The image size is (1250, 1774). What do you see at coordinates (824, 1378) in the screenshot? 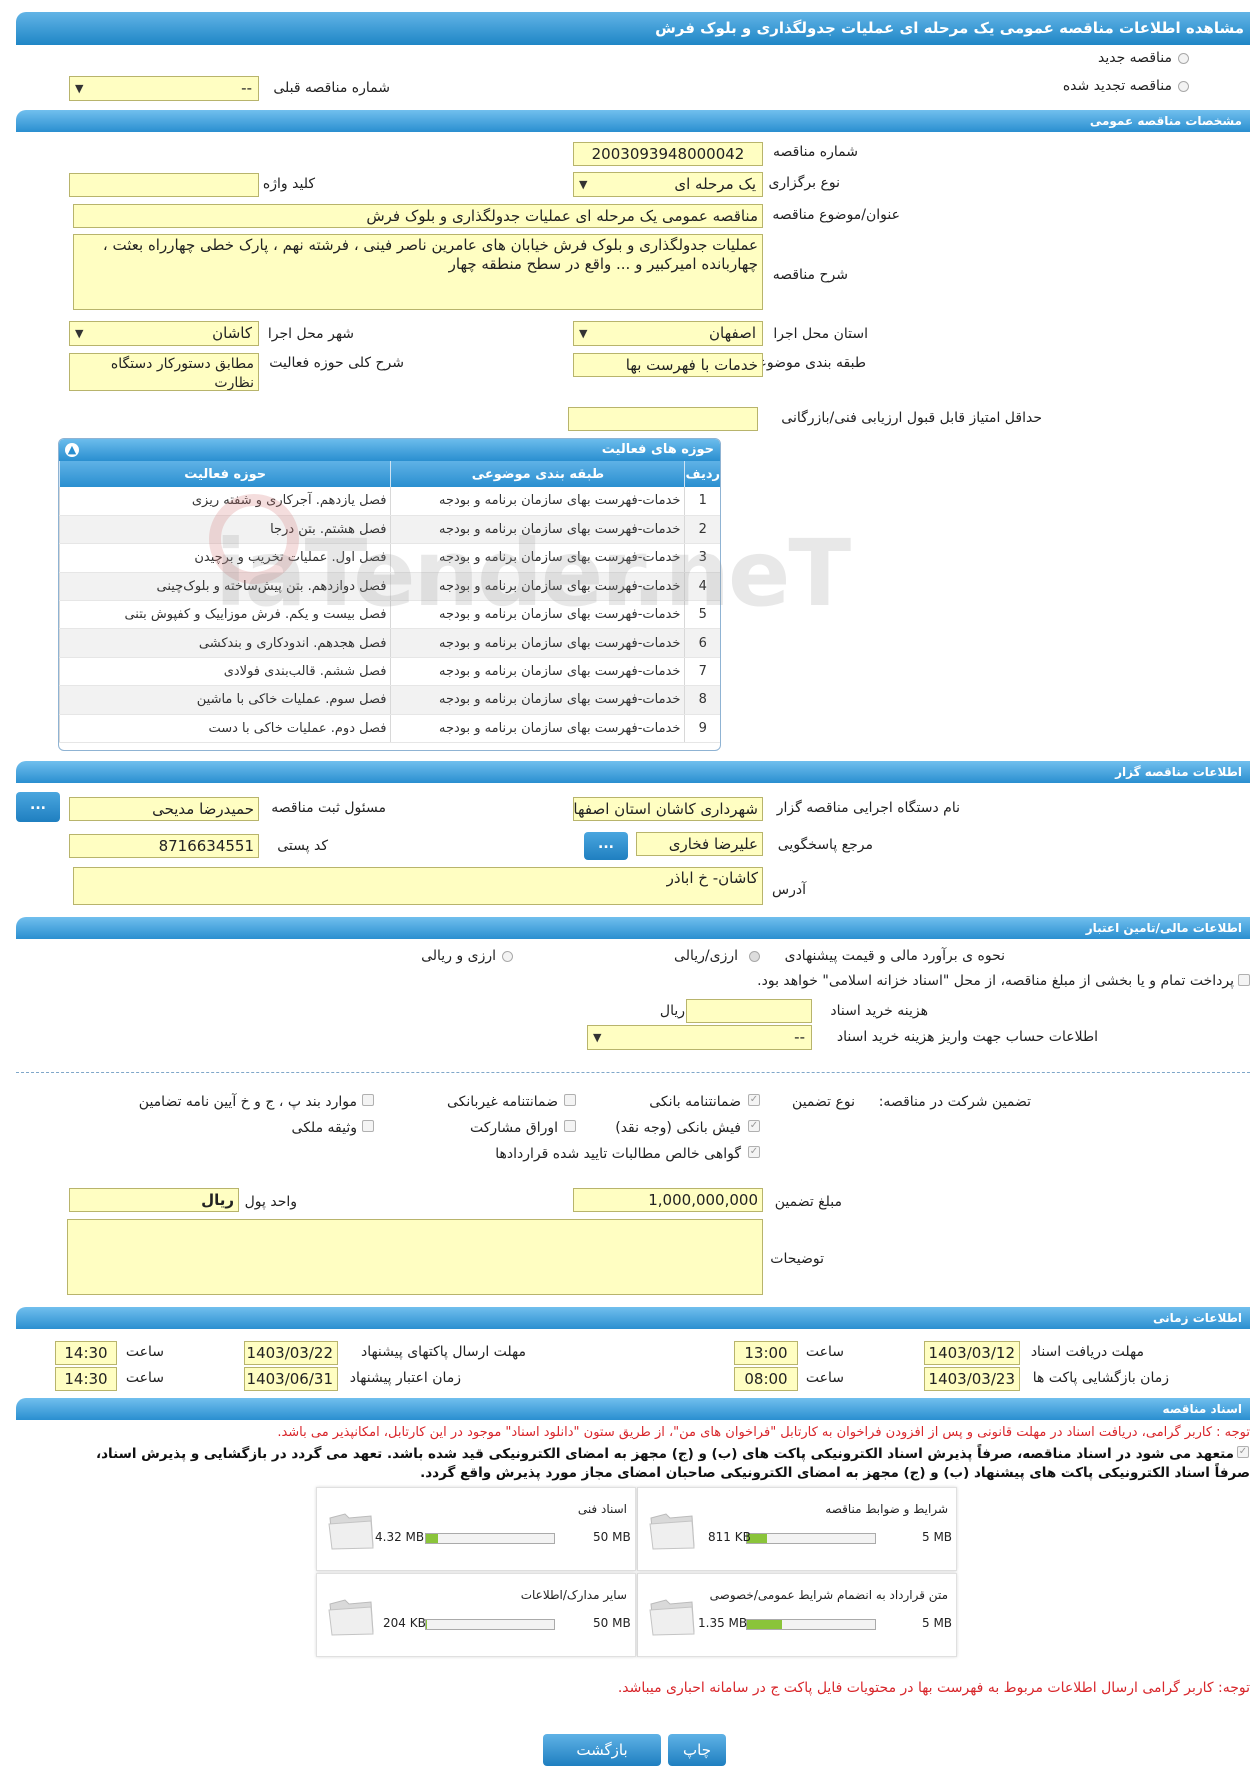
I see `open-time-label: ساعت` at bounding box center [824, 1378].